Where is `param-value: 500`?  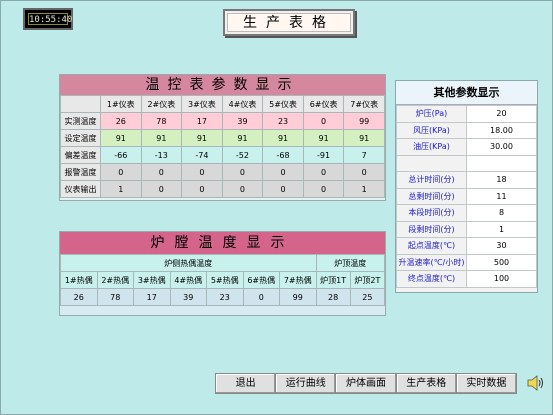 param-value: 500 is located at coordinates (501, 262).